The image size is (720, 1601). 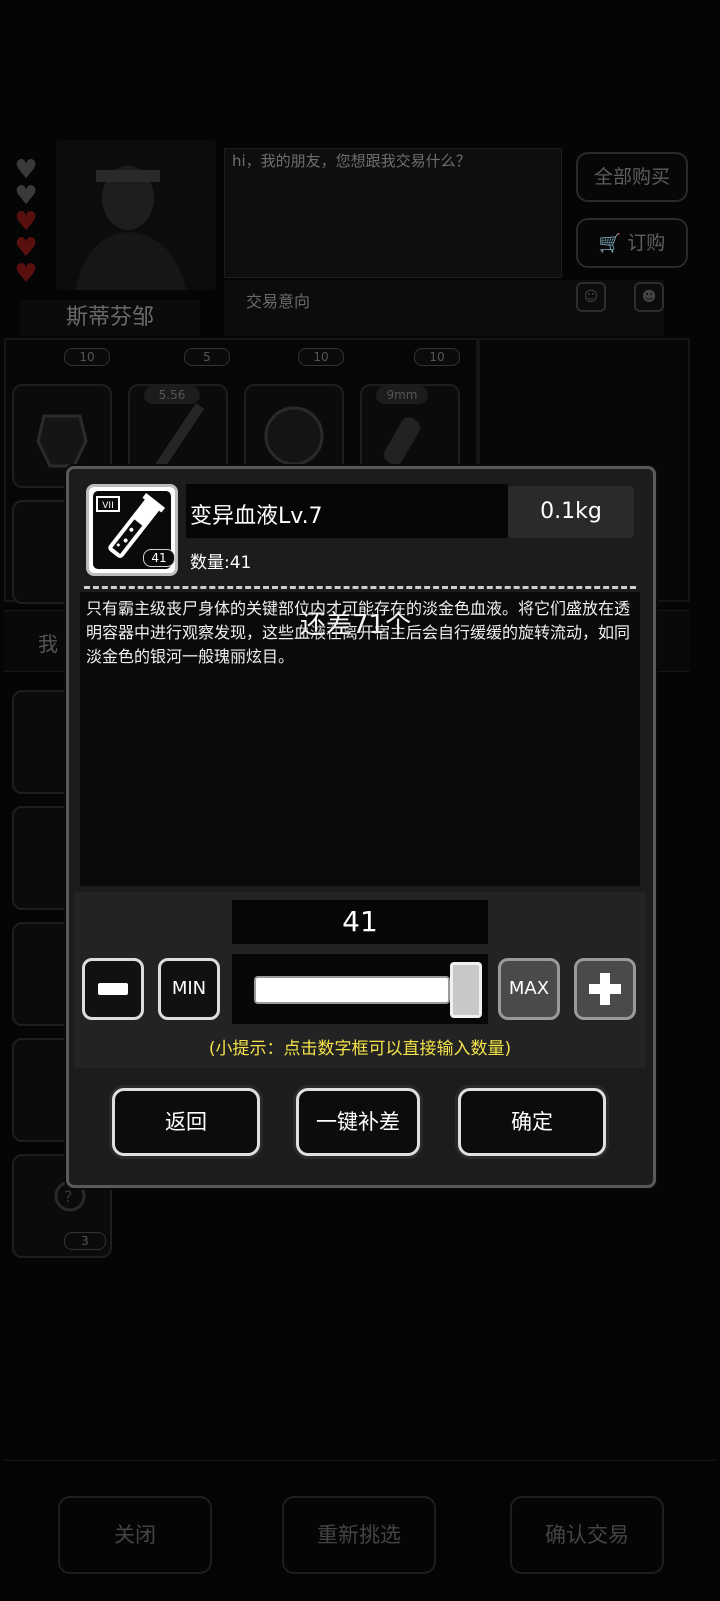 What do you see at coordinates (135, 1535) in the screenshot?
I see `close-button: 关闭` at bounding box center [135, 1535].